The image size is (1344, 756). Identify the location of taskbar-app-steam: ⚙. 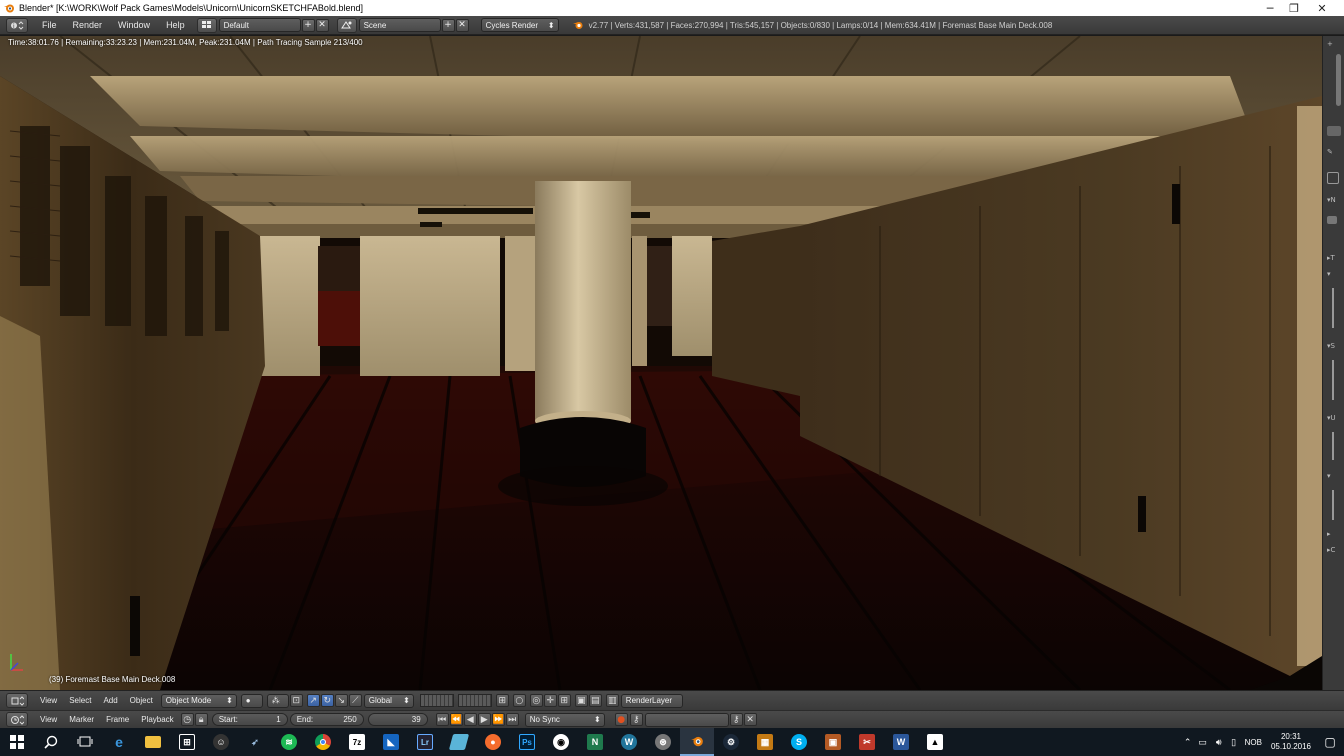
(731, 742).